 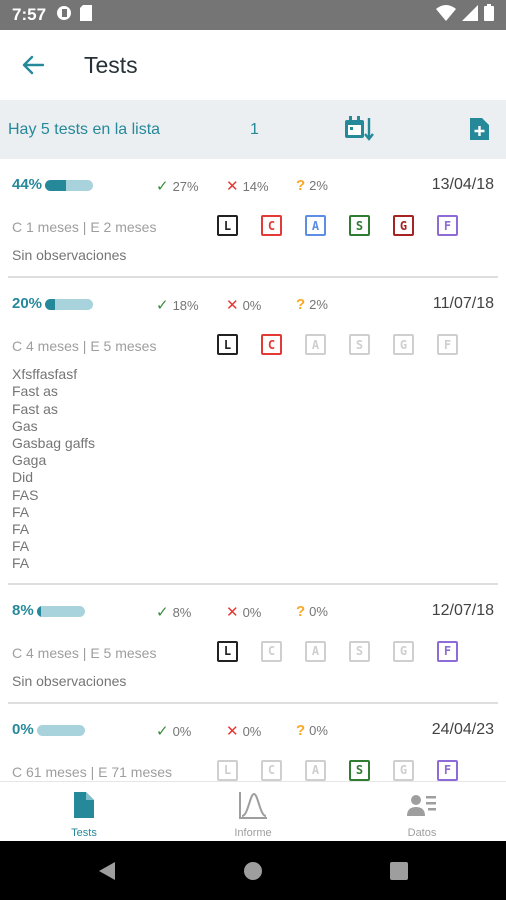 I want to click on test-ages-row: C 61 meses | E 71 meses L C A S G F, so click(x=253, y=770).